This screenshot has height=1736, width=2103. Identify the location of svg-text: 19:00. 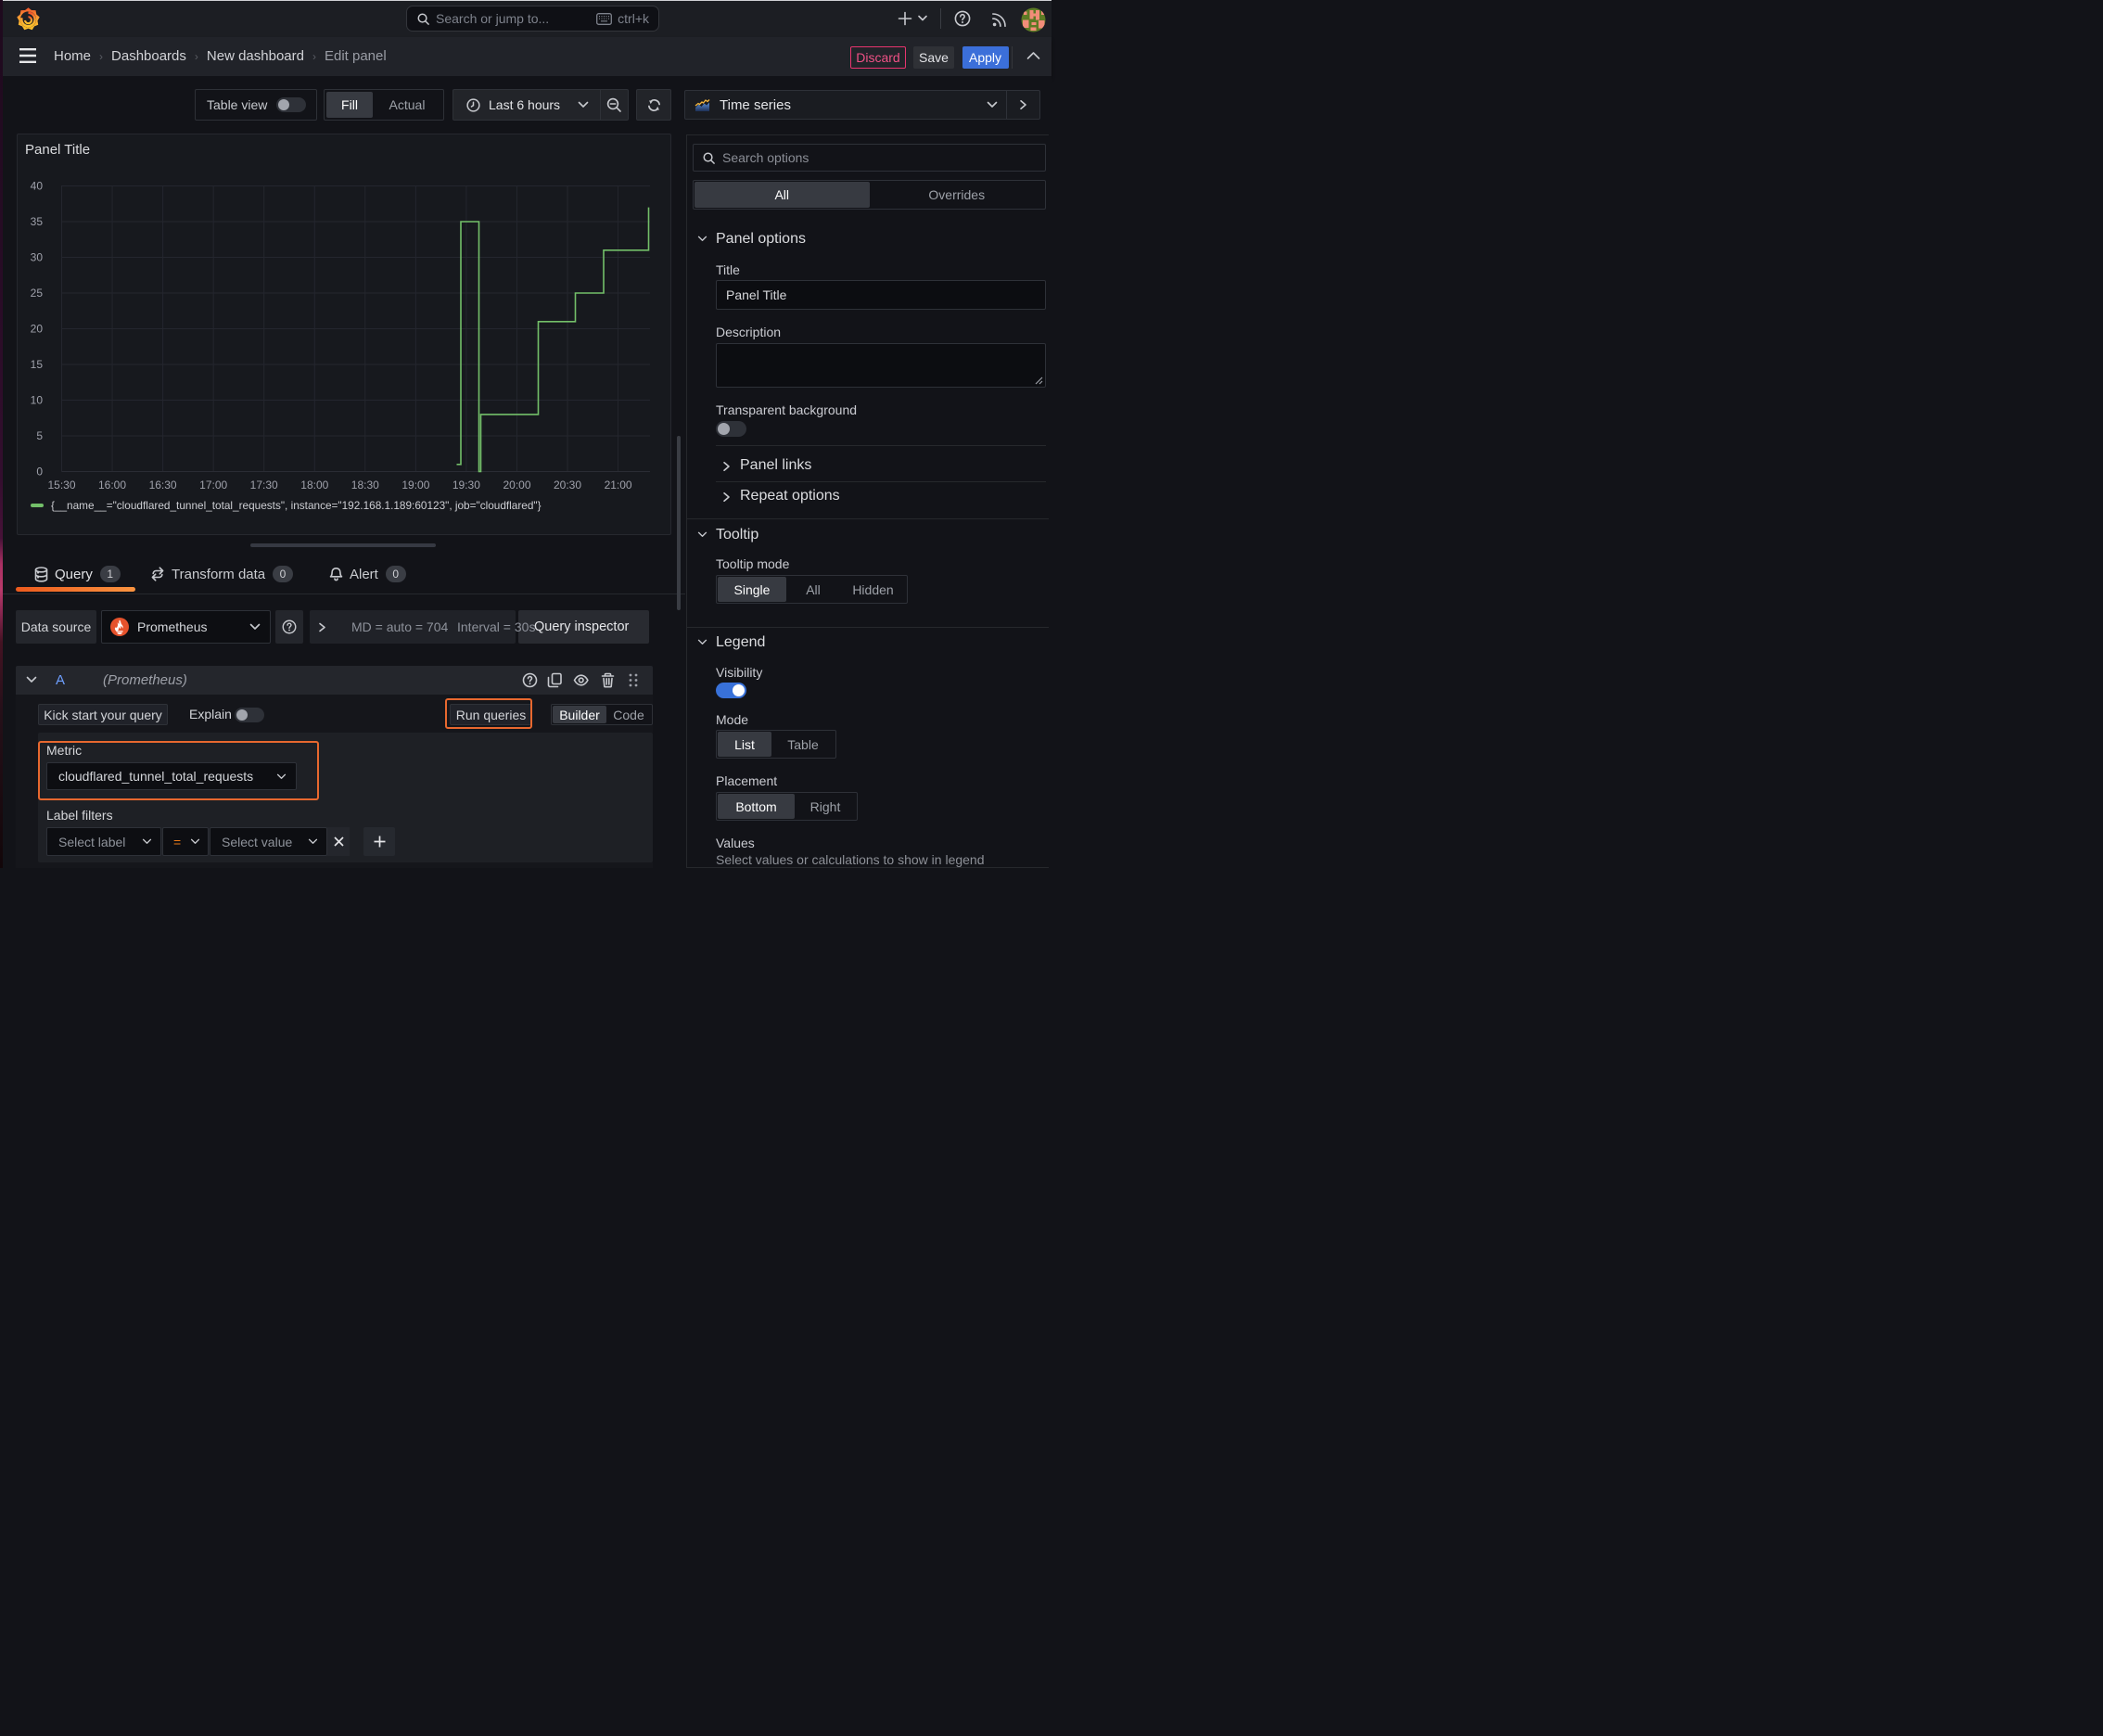
(415, 485).